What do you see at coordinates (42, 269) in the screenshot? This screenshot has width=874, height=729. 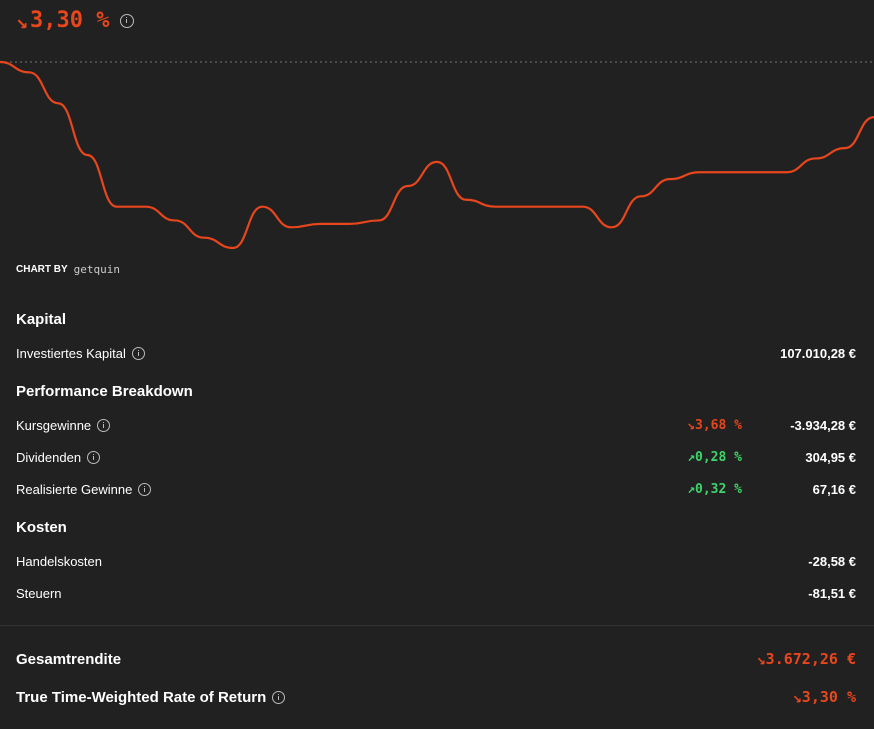 I see `chart-credit-label: CHART BY` at bounding box center [42, 269].